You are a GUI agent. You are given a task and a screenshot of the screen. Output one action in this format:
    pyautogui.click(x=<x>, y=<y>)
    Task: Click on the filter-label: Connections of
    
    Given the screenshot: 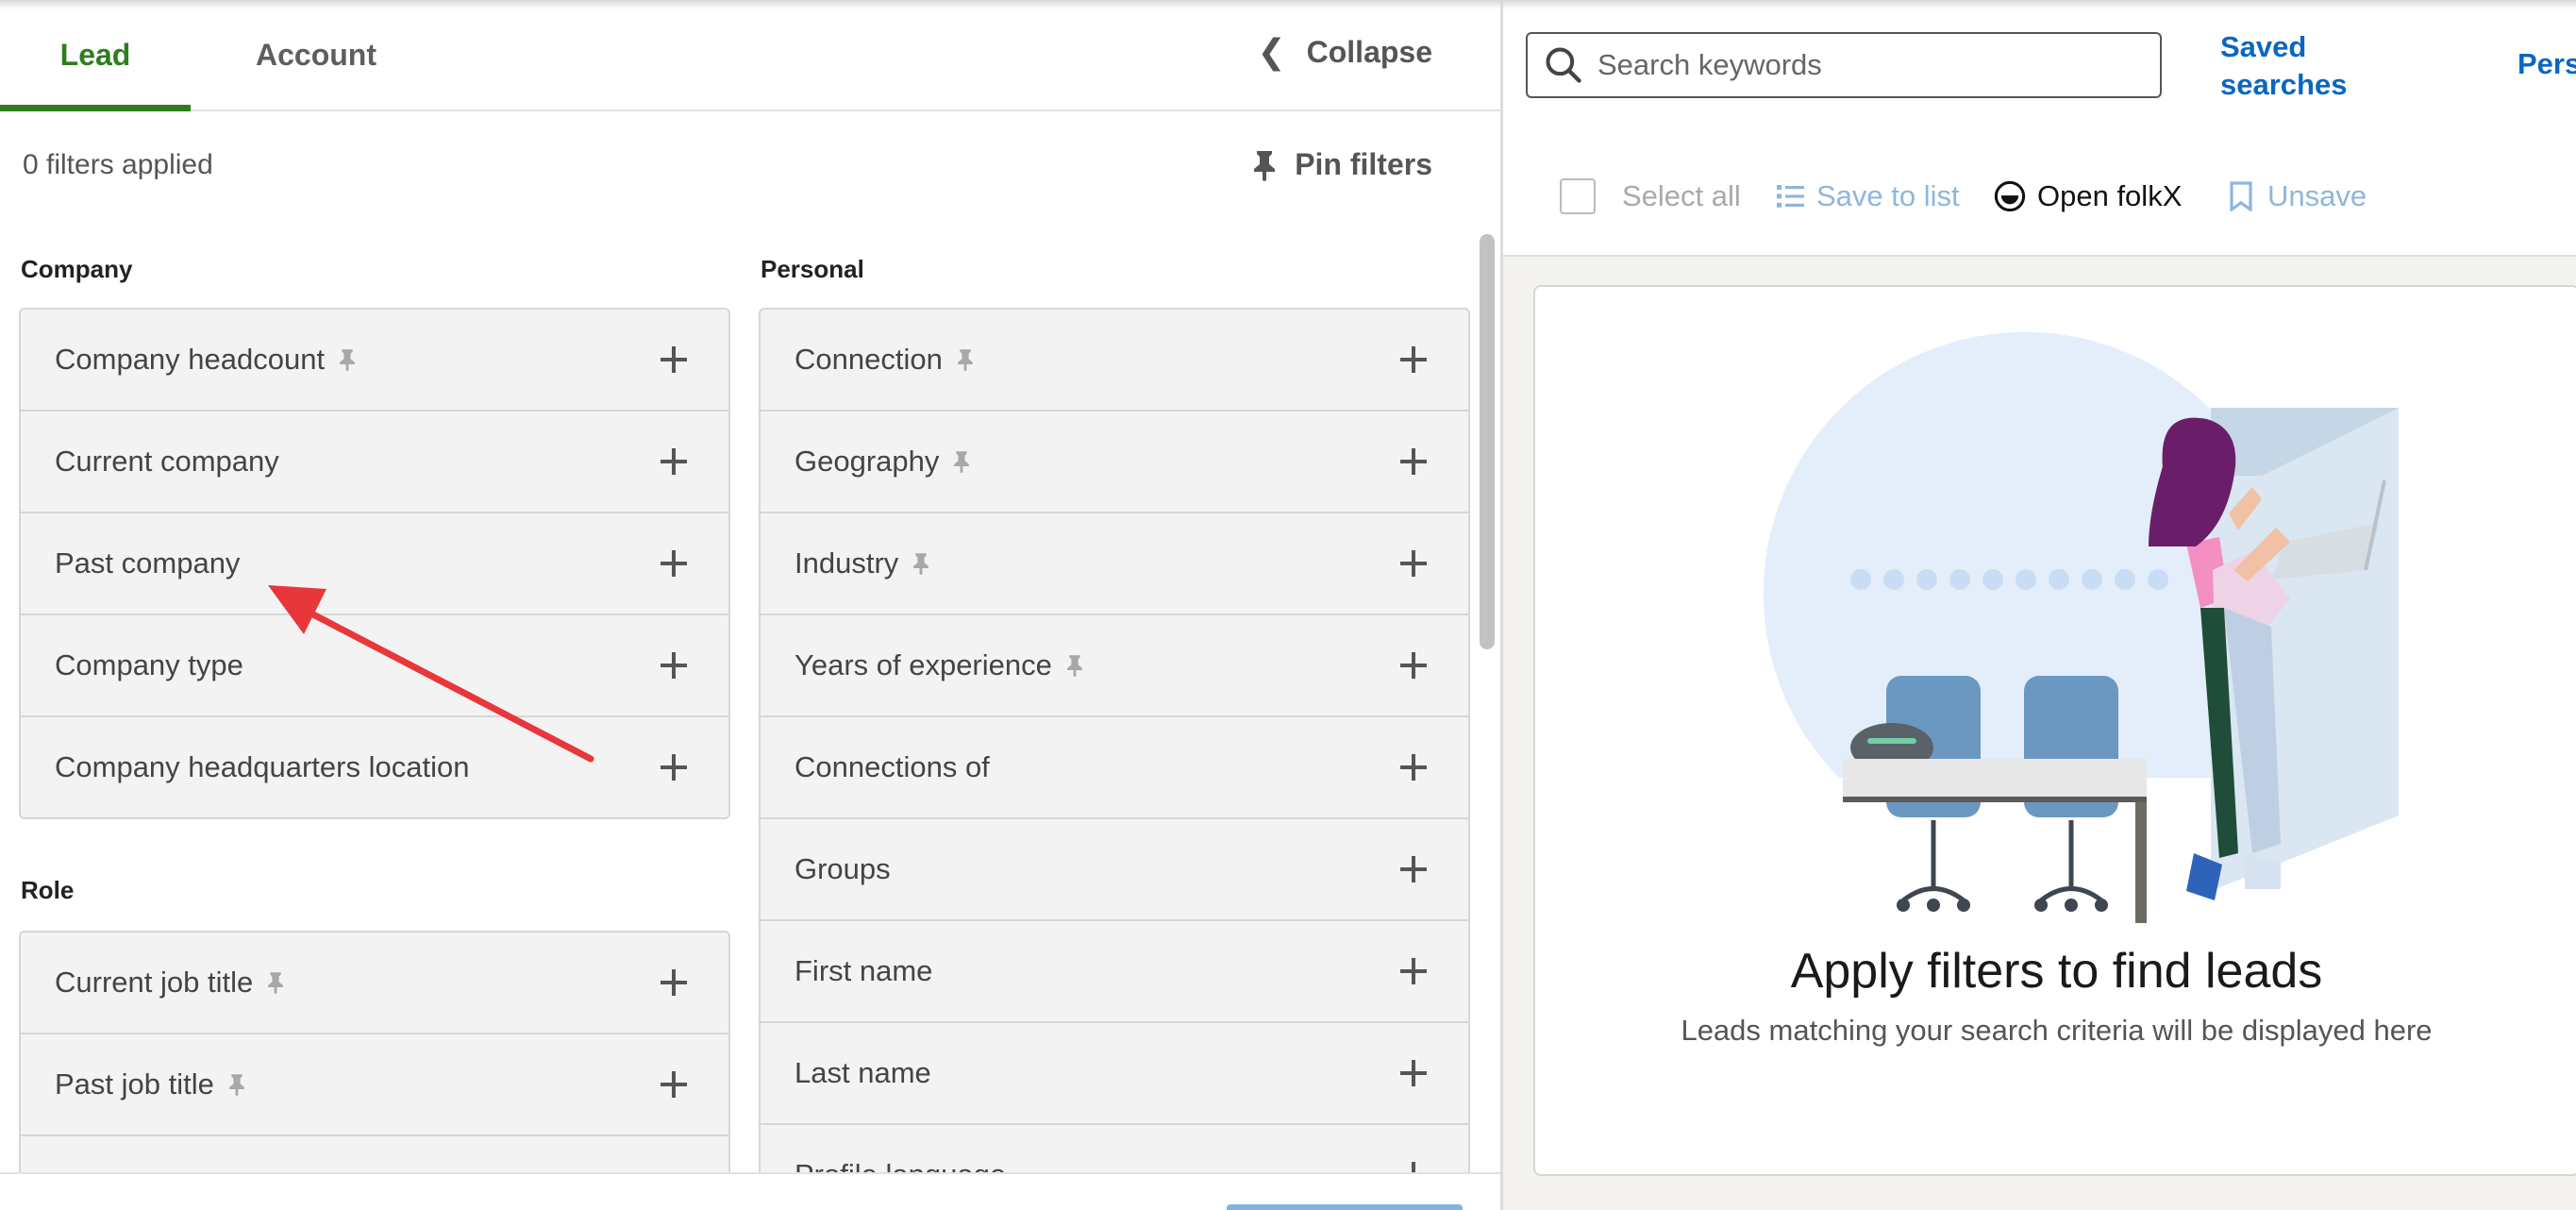 What is the action you would take?
    pyautogui.click(x=892, y=766)
    